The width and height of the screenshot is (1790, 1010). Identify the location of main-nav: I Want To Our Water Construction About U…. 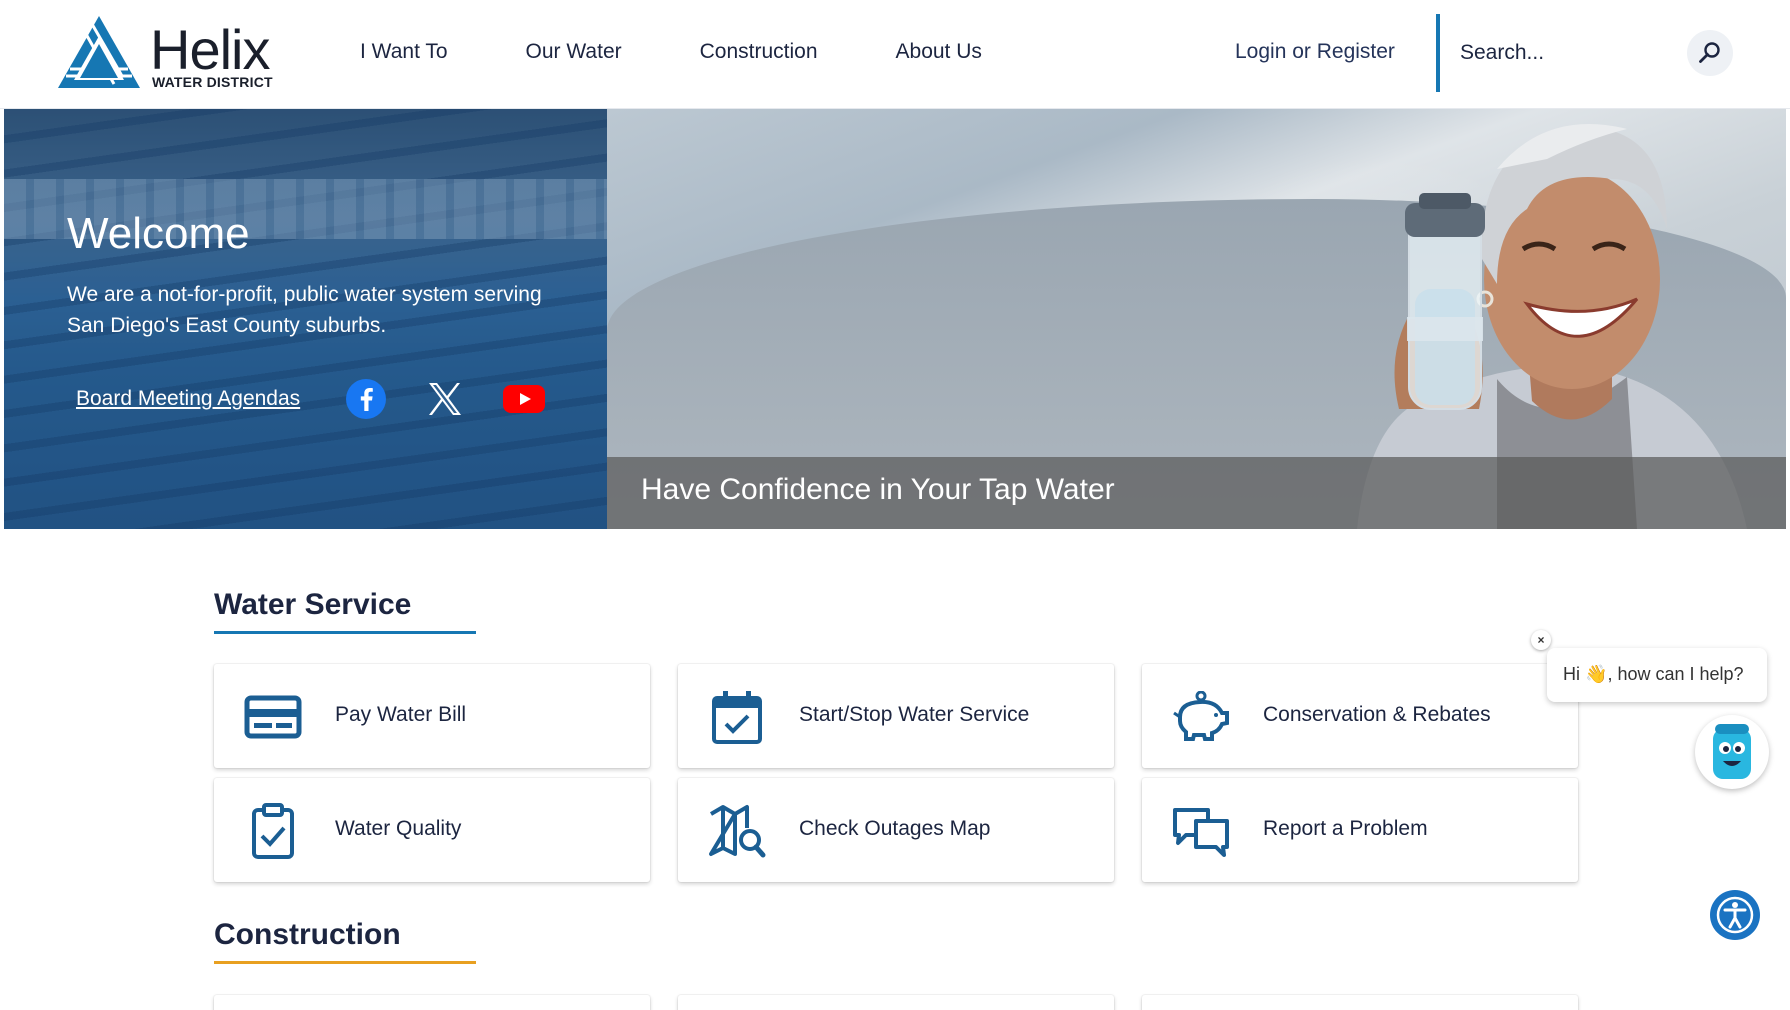
(710, 52).